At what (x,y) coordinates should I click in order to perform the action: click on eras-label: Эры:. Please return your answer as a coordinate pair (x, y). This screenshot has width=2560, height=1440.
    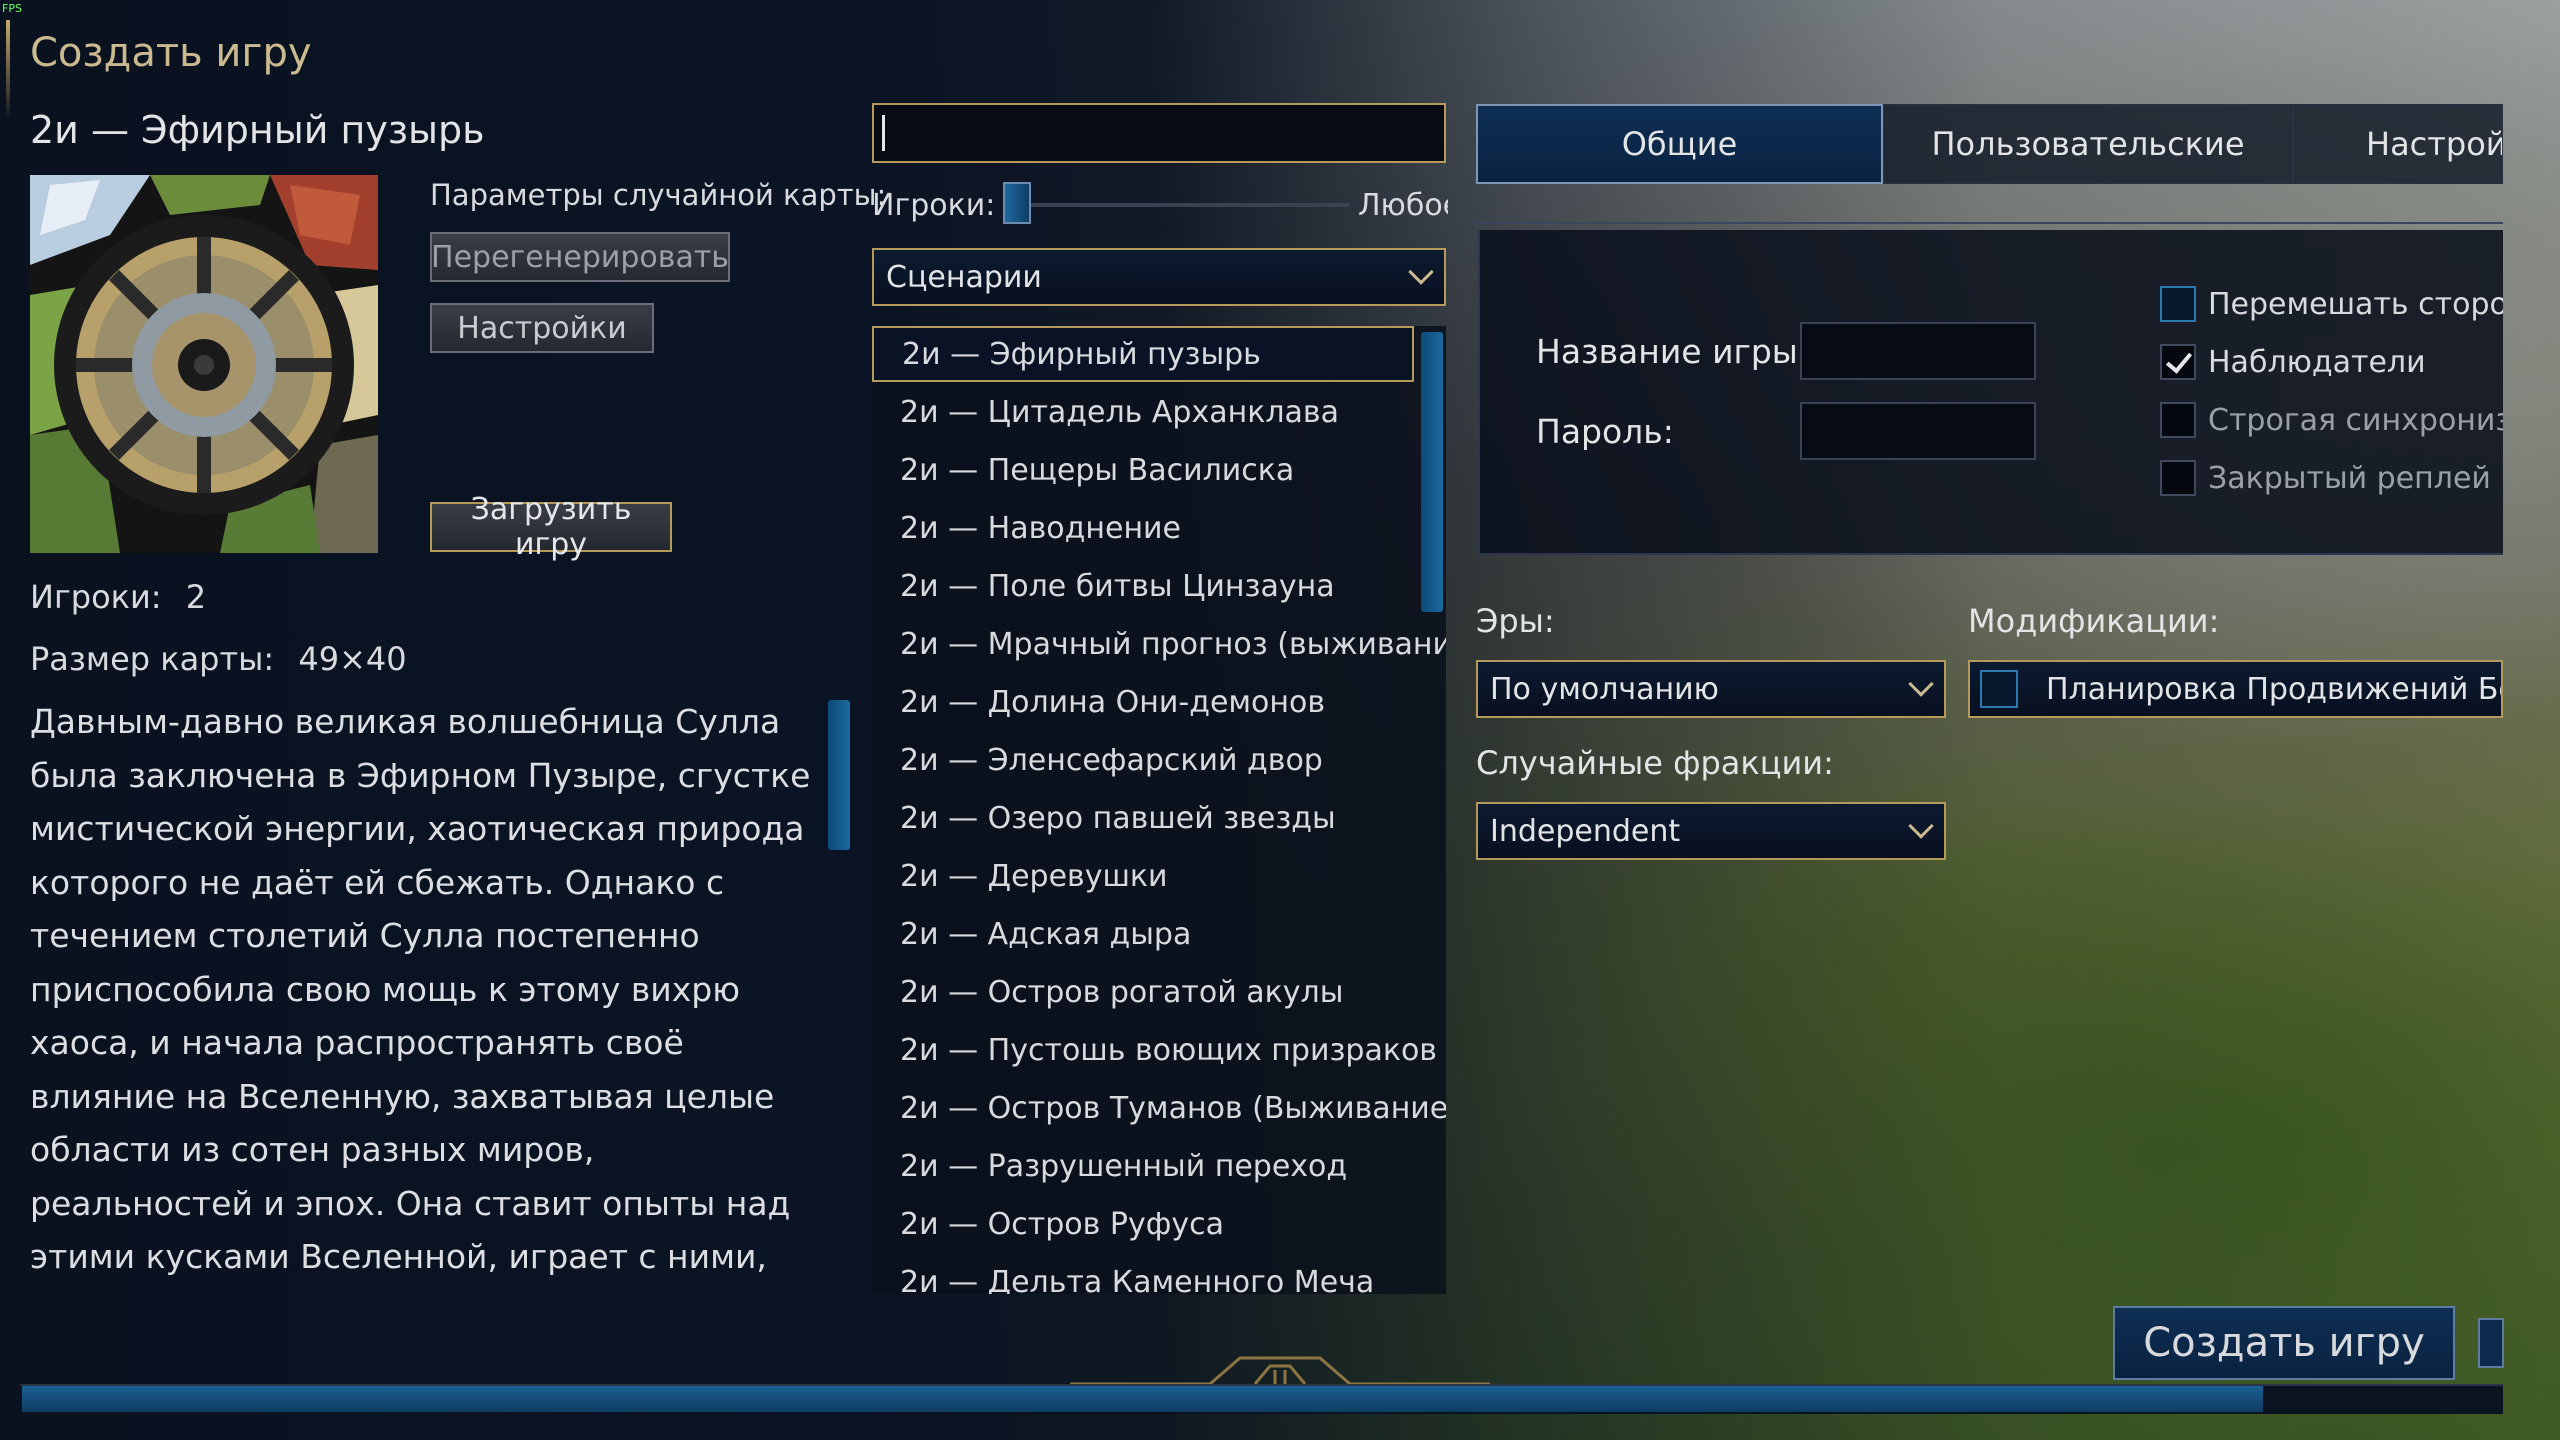
    Looking at the image, I should click on (1515, 621).